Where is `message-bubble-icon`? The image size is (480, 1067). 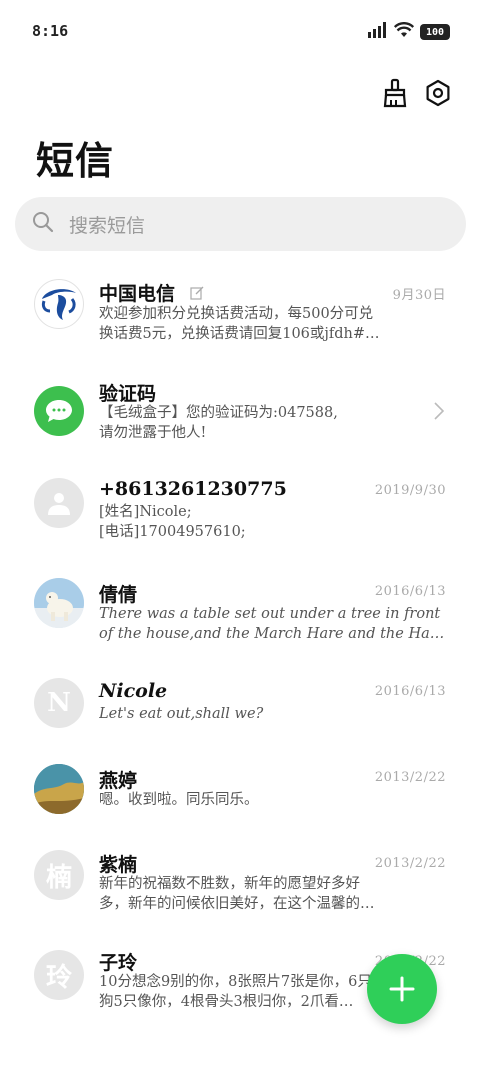
message-bubble-icon is located at coordinates (59, 411).